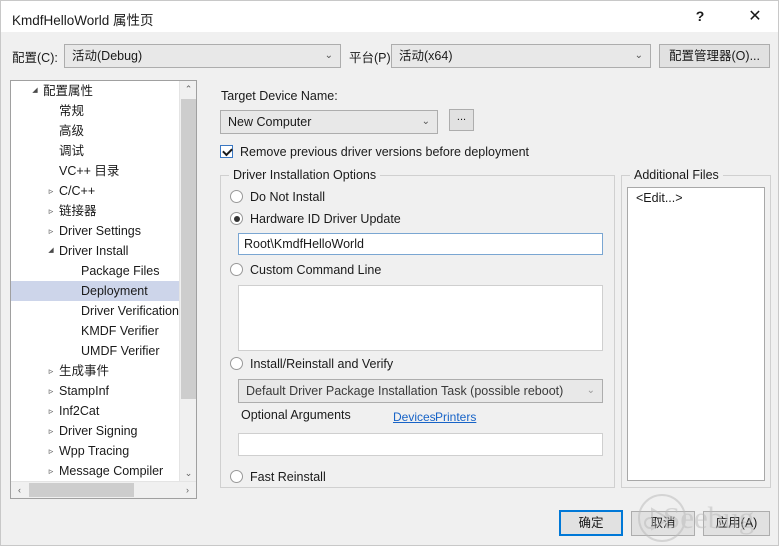 This screenshot has width=779, height=550. I want to click on radio-custom-command-line-label: Custom Command Line, so click(316, 270).